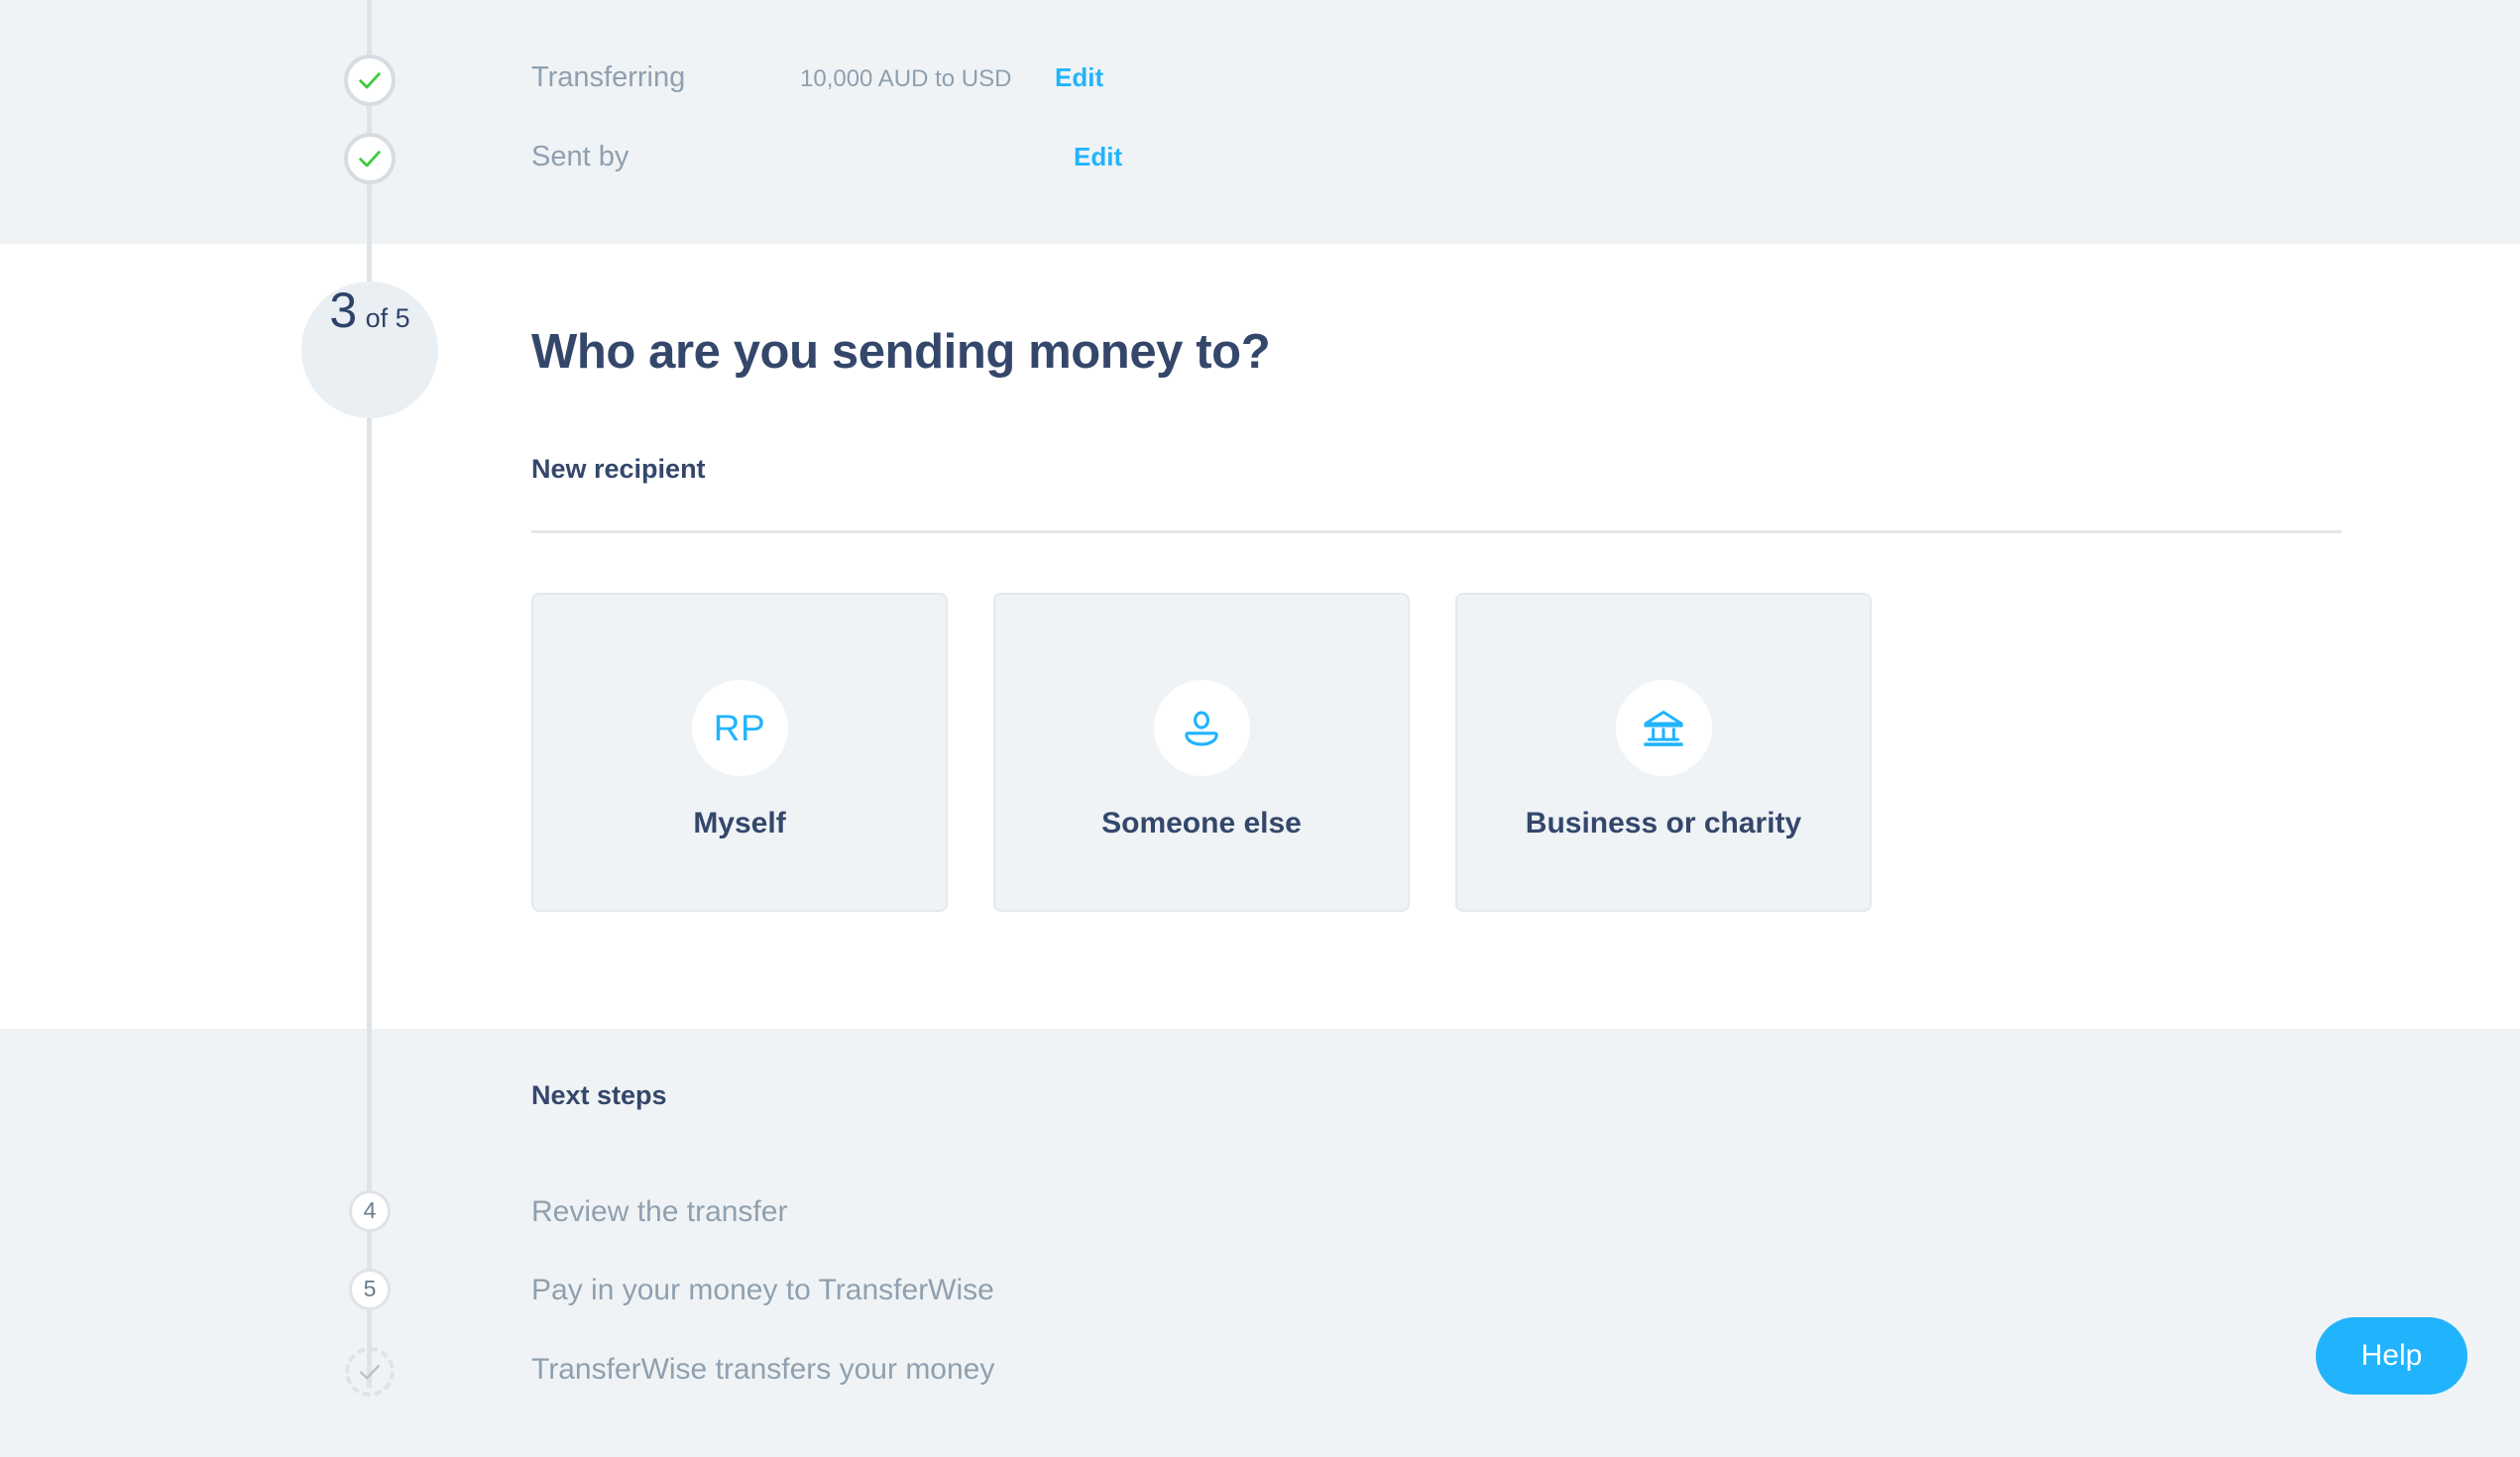  Describe the element at coordinates (1079, 77) in the screenshot. I see `edit-transferring-link: Edit` at that location.